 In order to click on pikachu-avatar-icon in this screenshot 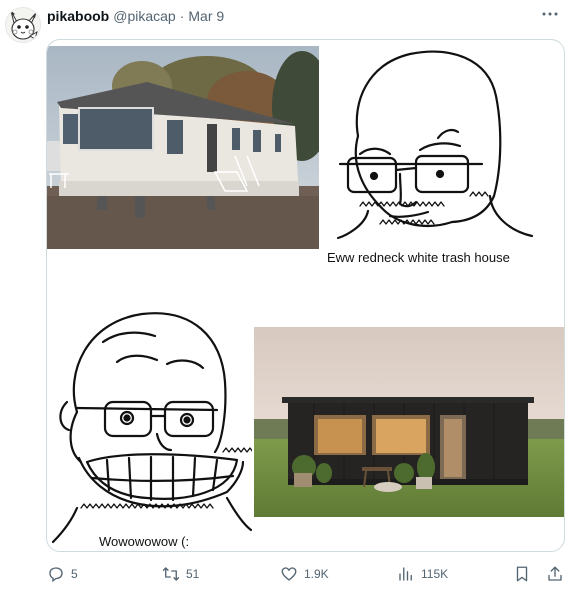, I will do `click(23, 25)`.